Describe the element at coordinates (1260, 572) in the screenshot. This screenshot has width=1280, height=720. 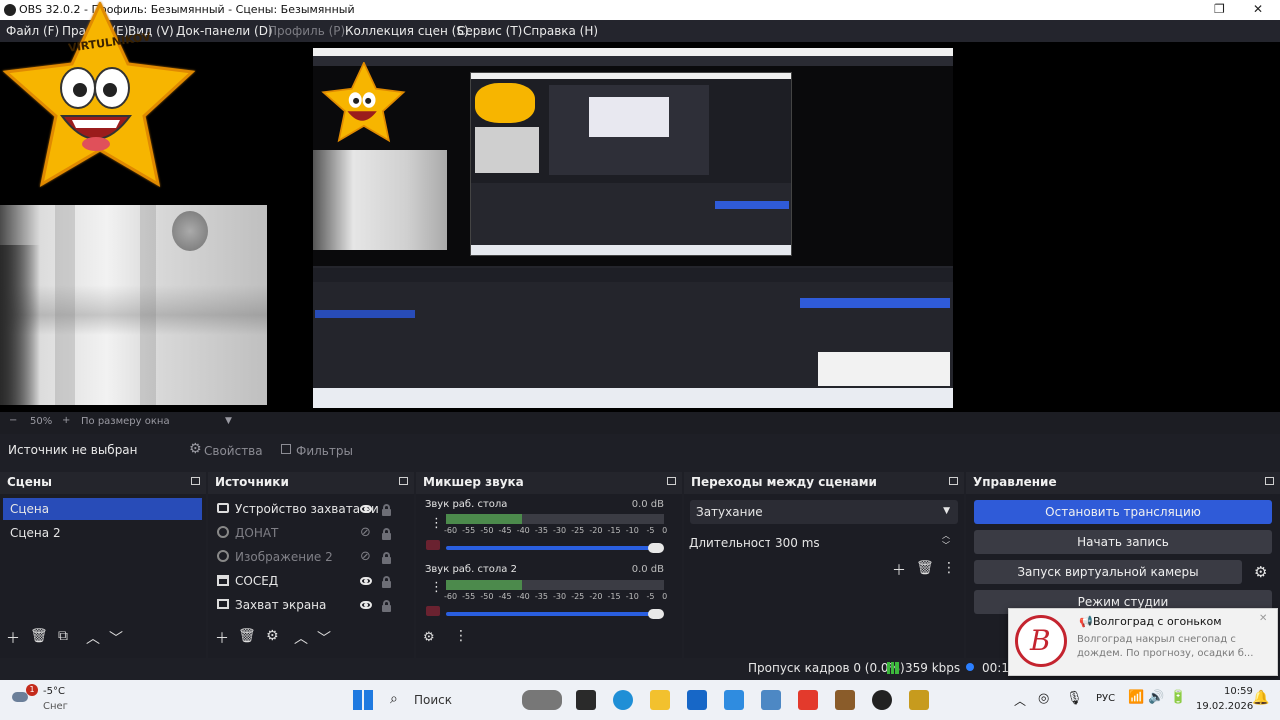
I see `gear-icon: ⚙` at that location.